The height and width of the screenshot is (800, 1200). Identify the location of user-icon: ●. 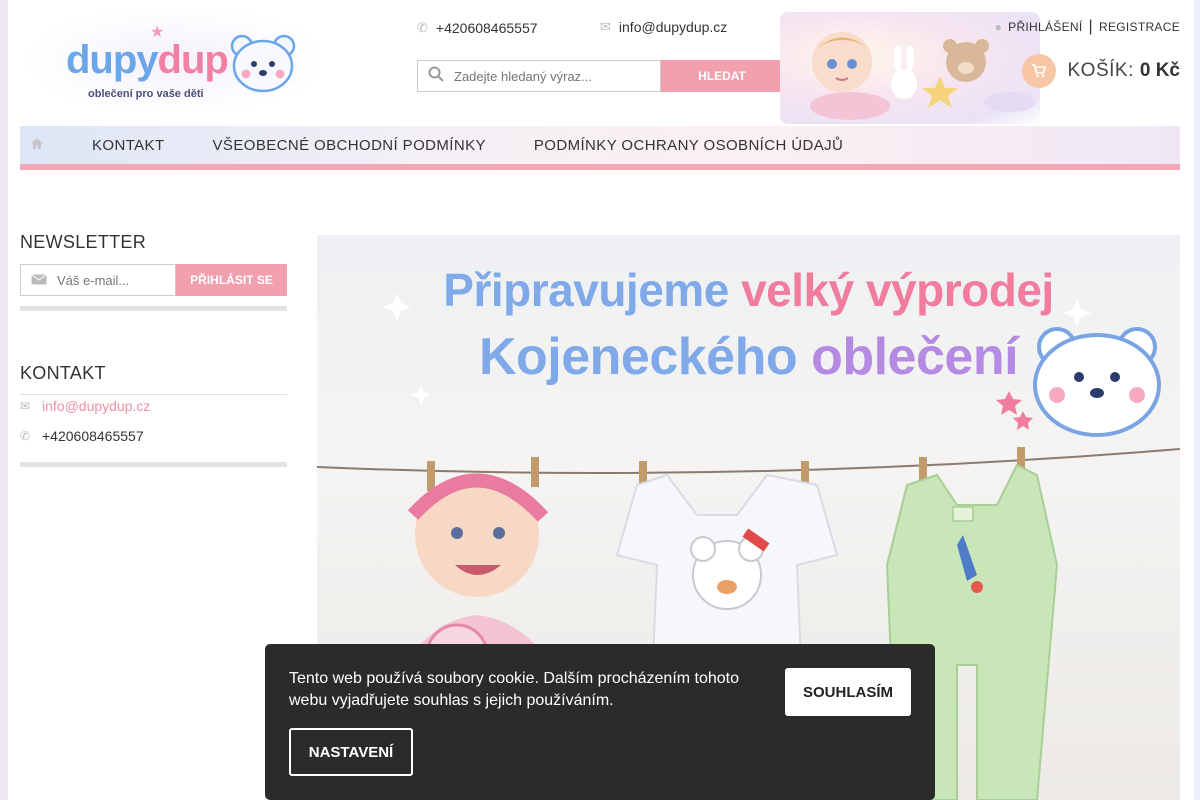
(998, 27).